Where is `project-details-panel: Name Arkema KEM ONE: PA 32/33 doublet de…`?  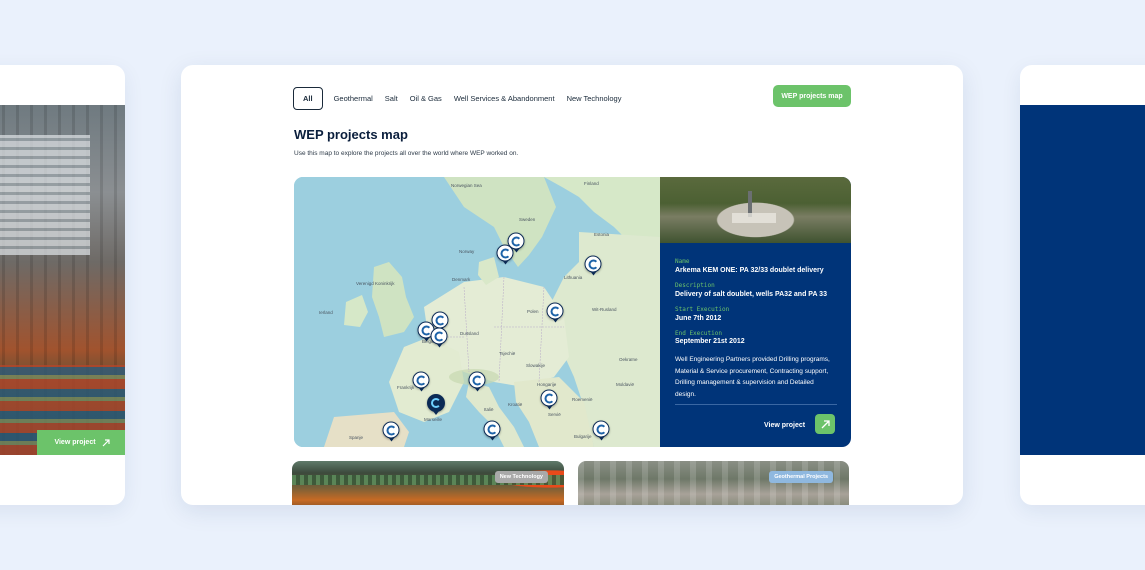
project-details-panel: Name Arkema KEM ONE: PA 32/33 doublet de… is located at coordinates (755, 312).